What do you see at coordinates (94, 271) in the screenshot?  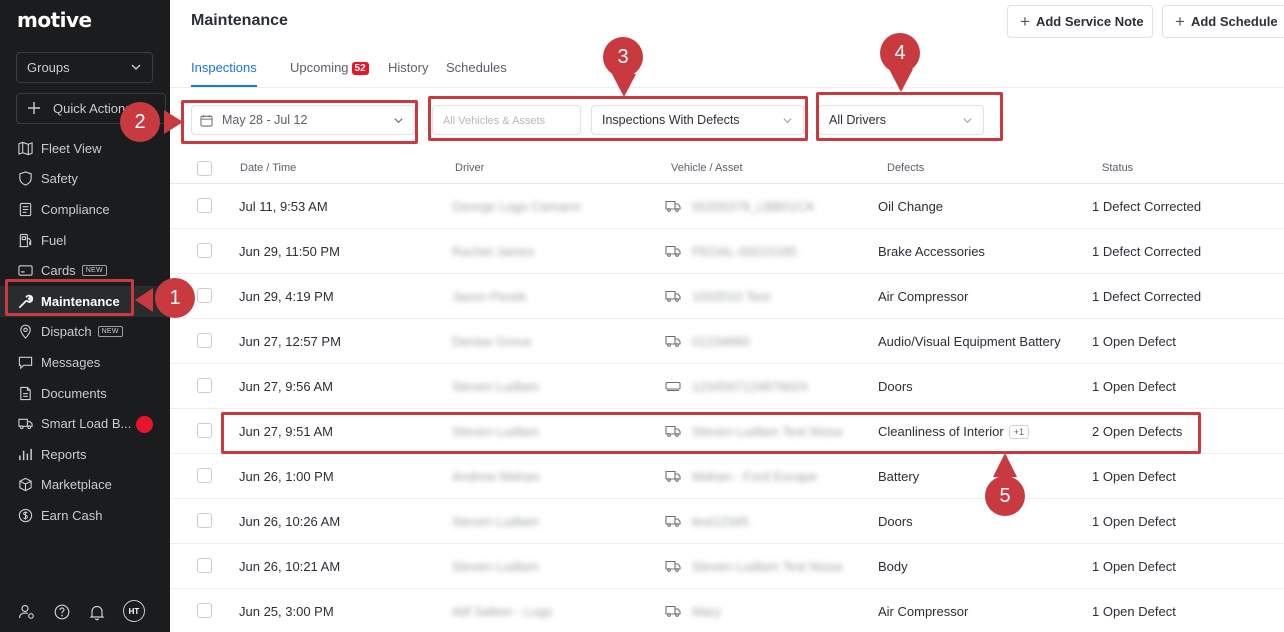 I see `new-badge: NEW` at bounding box center [94, 271].